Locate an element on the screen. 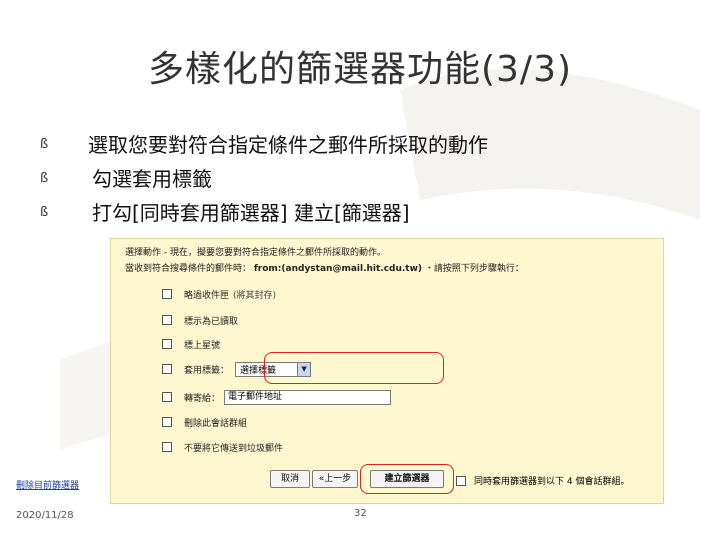 This screenshot has height=540, width=720. option-delete: 刪除此會話群組 is located at coordinates (204, 422).